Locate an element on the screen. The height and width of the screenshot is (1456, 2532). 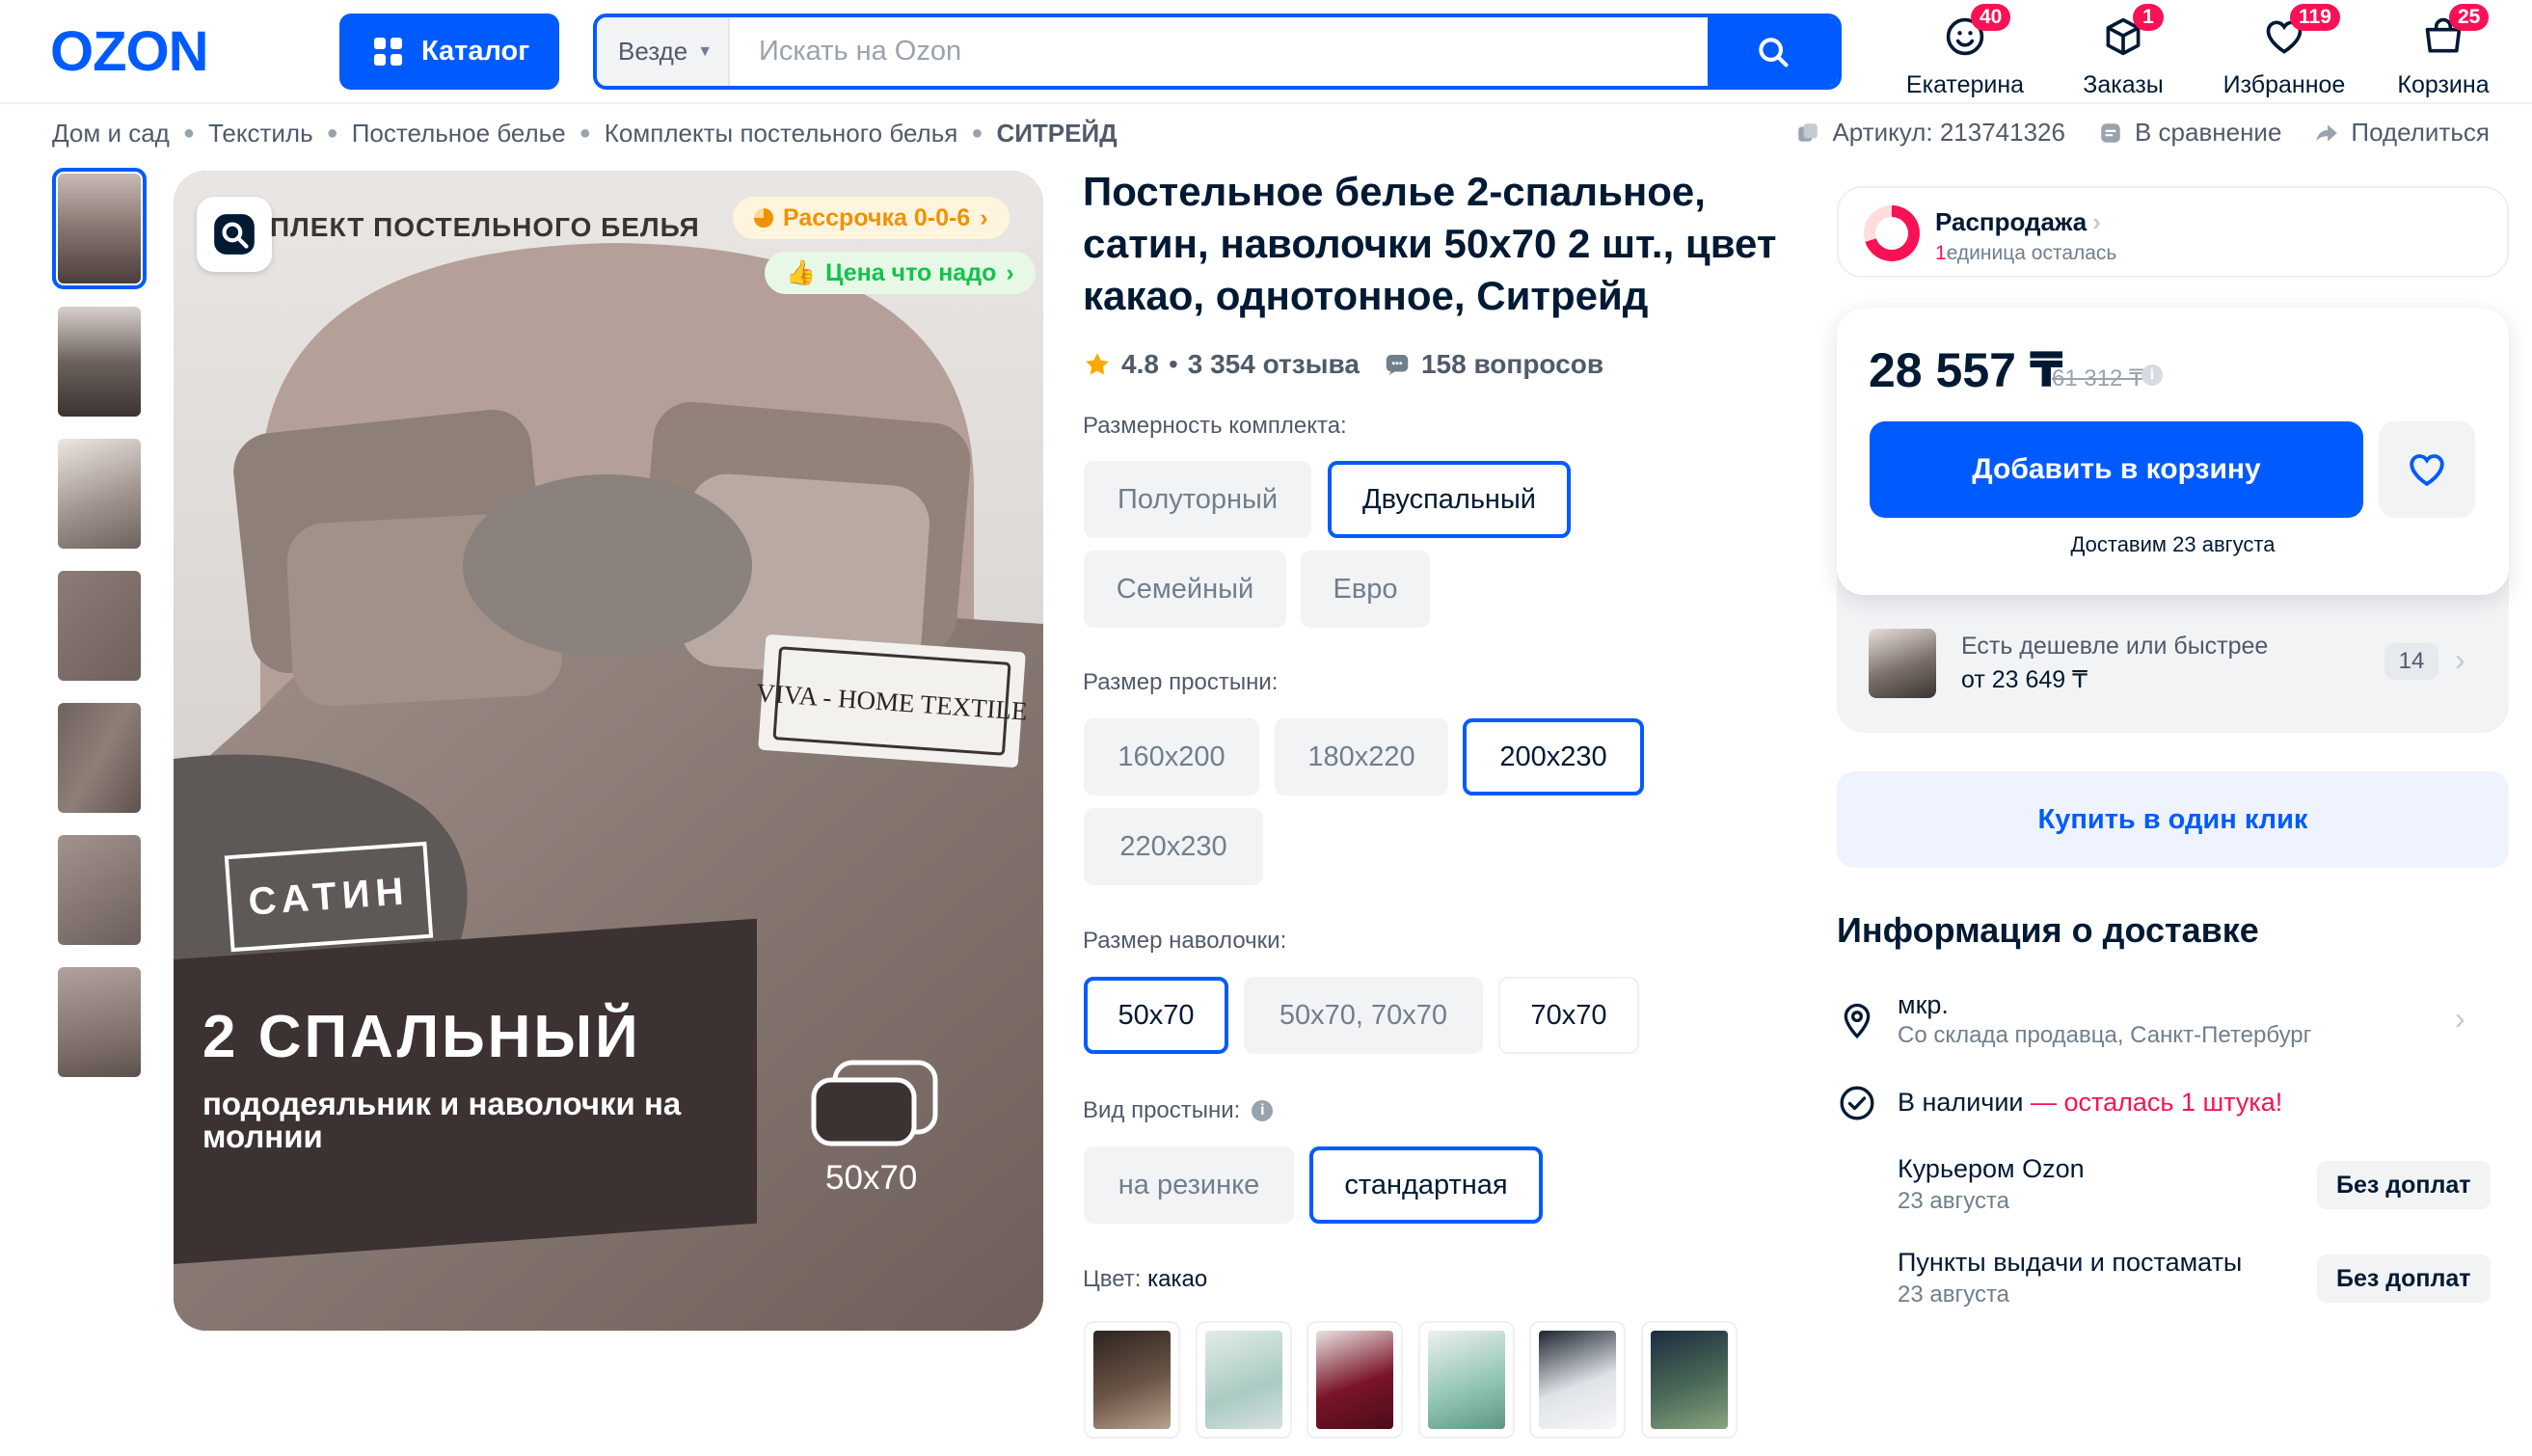
catalog-button: Каталог is located at coordinates (449, 51).